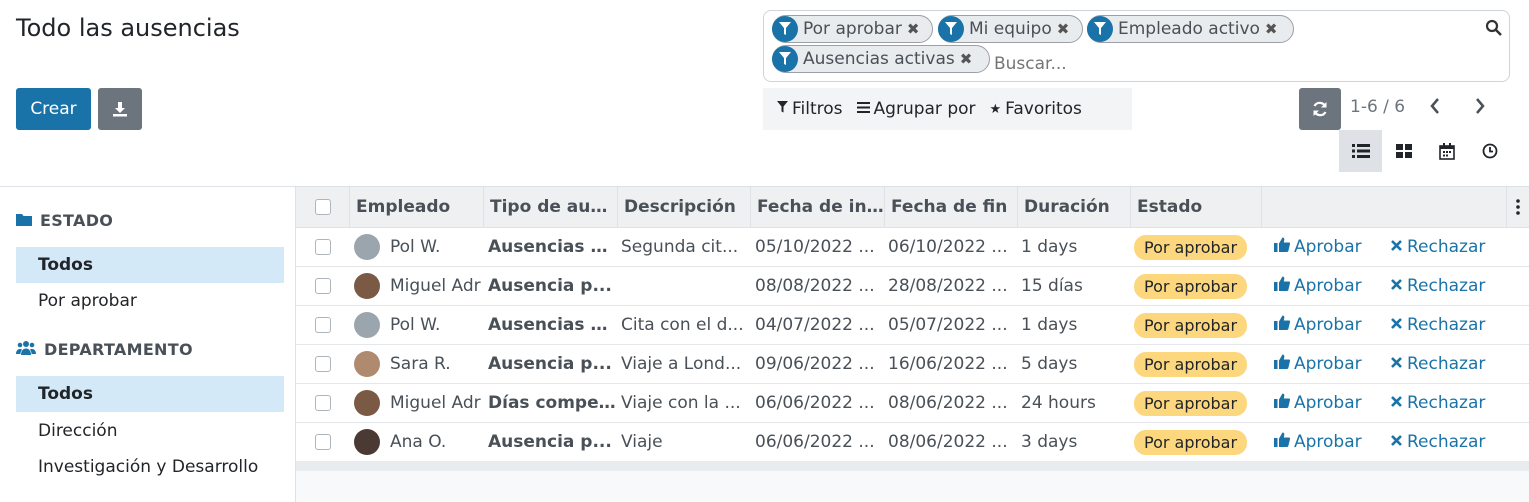  Describe the element at coordinates (150, 265) in the screenshot. I see `sidebar-item-estado-todos: Todos` at that location.